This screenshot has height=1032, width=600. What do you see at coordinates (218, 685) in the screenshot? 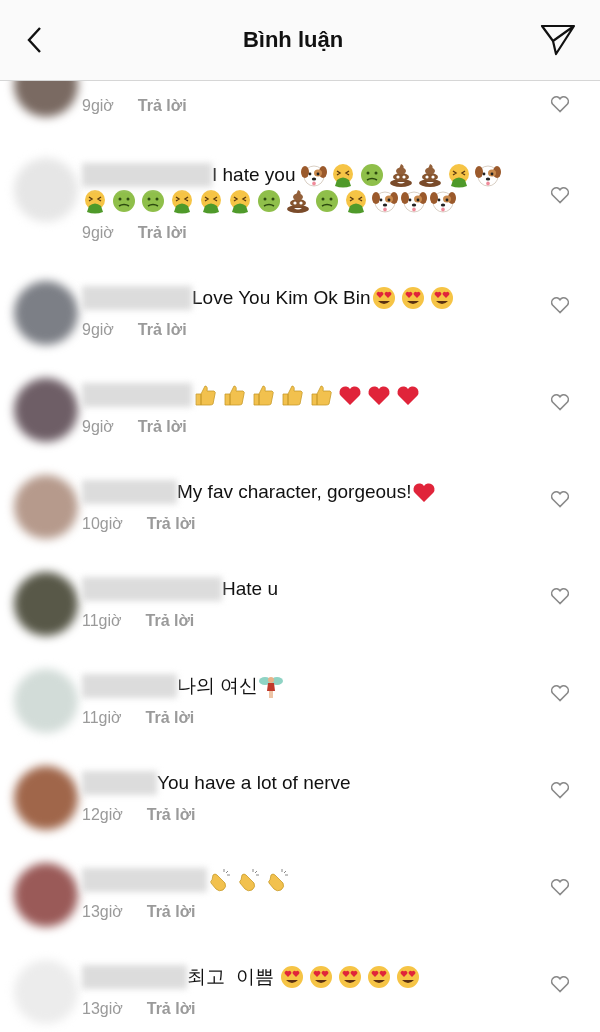
I see `comment-text: 나의 여신` at bounding box center [218, 685].